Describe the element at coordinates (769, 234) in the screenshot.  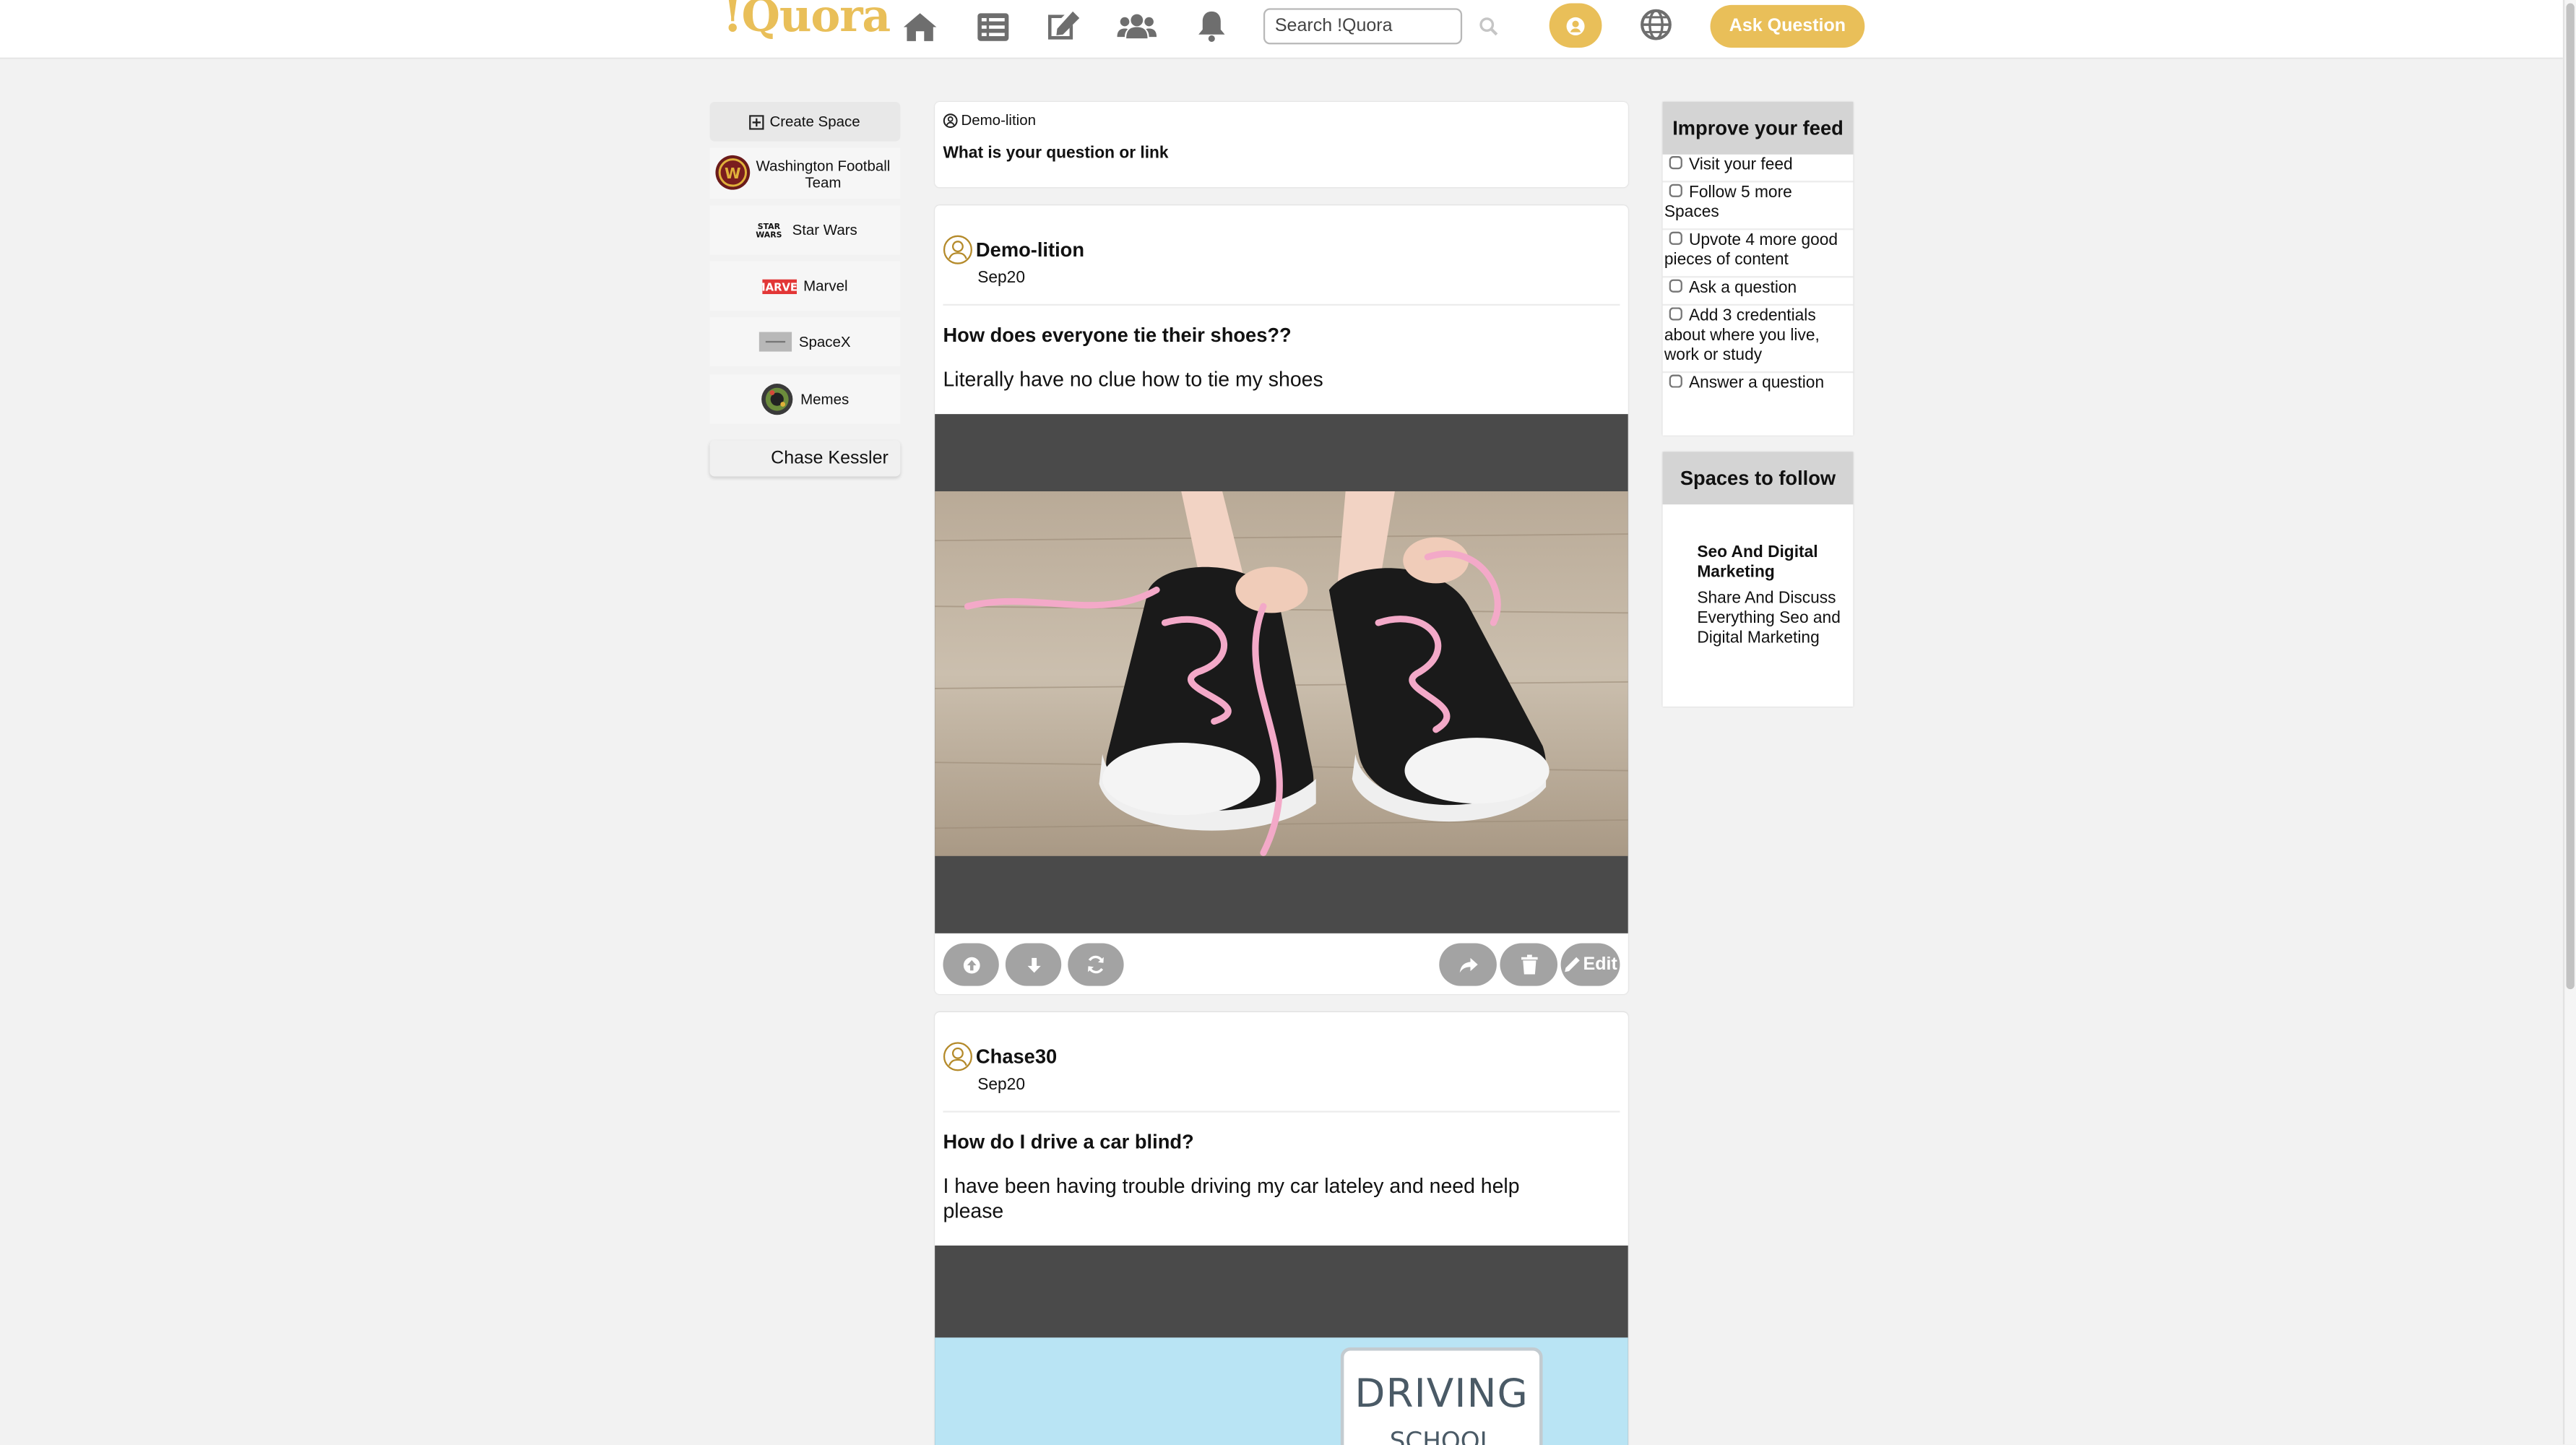
I see `svg-text: WARS` at that location.